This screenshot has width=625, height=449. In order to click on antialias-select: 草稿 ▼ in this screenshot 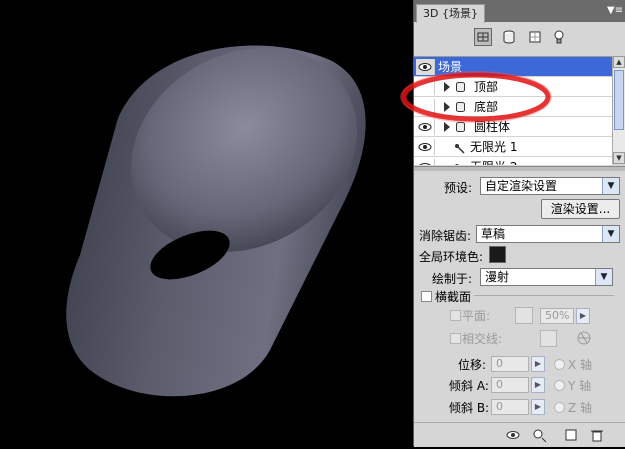, I will do `click(548, 234)`.